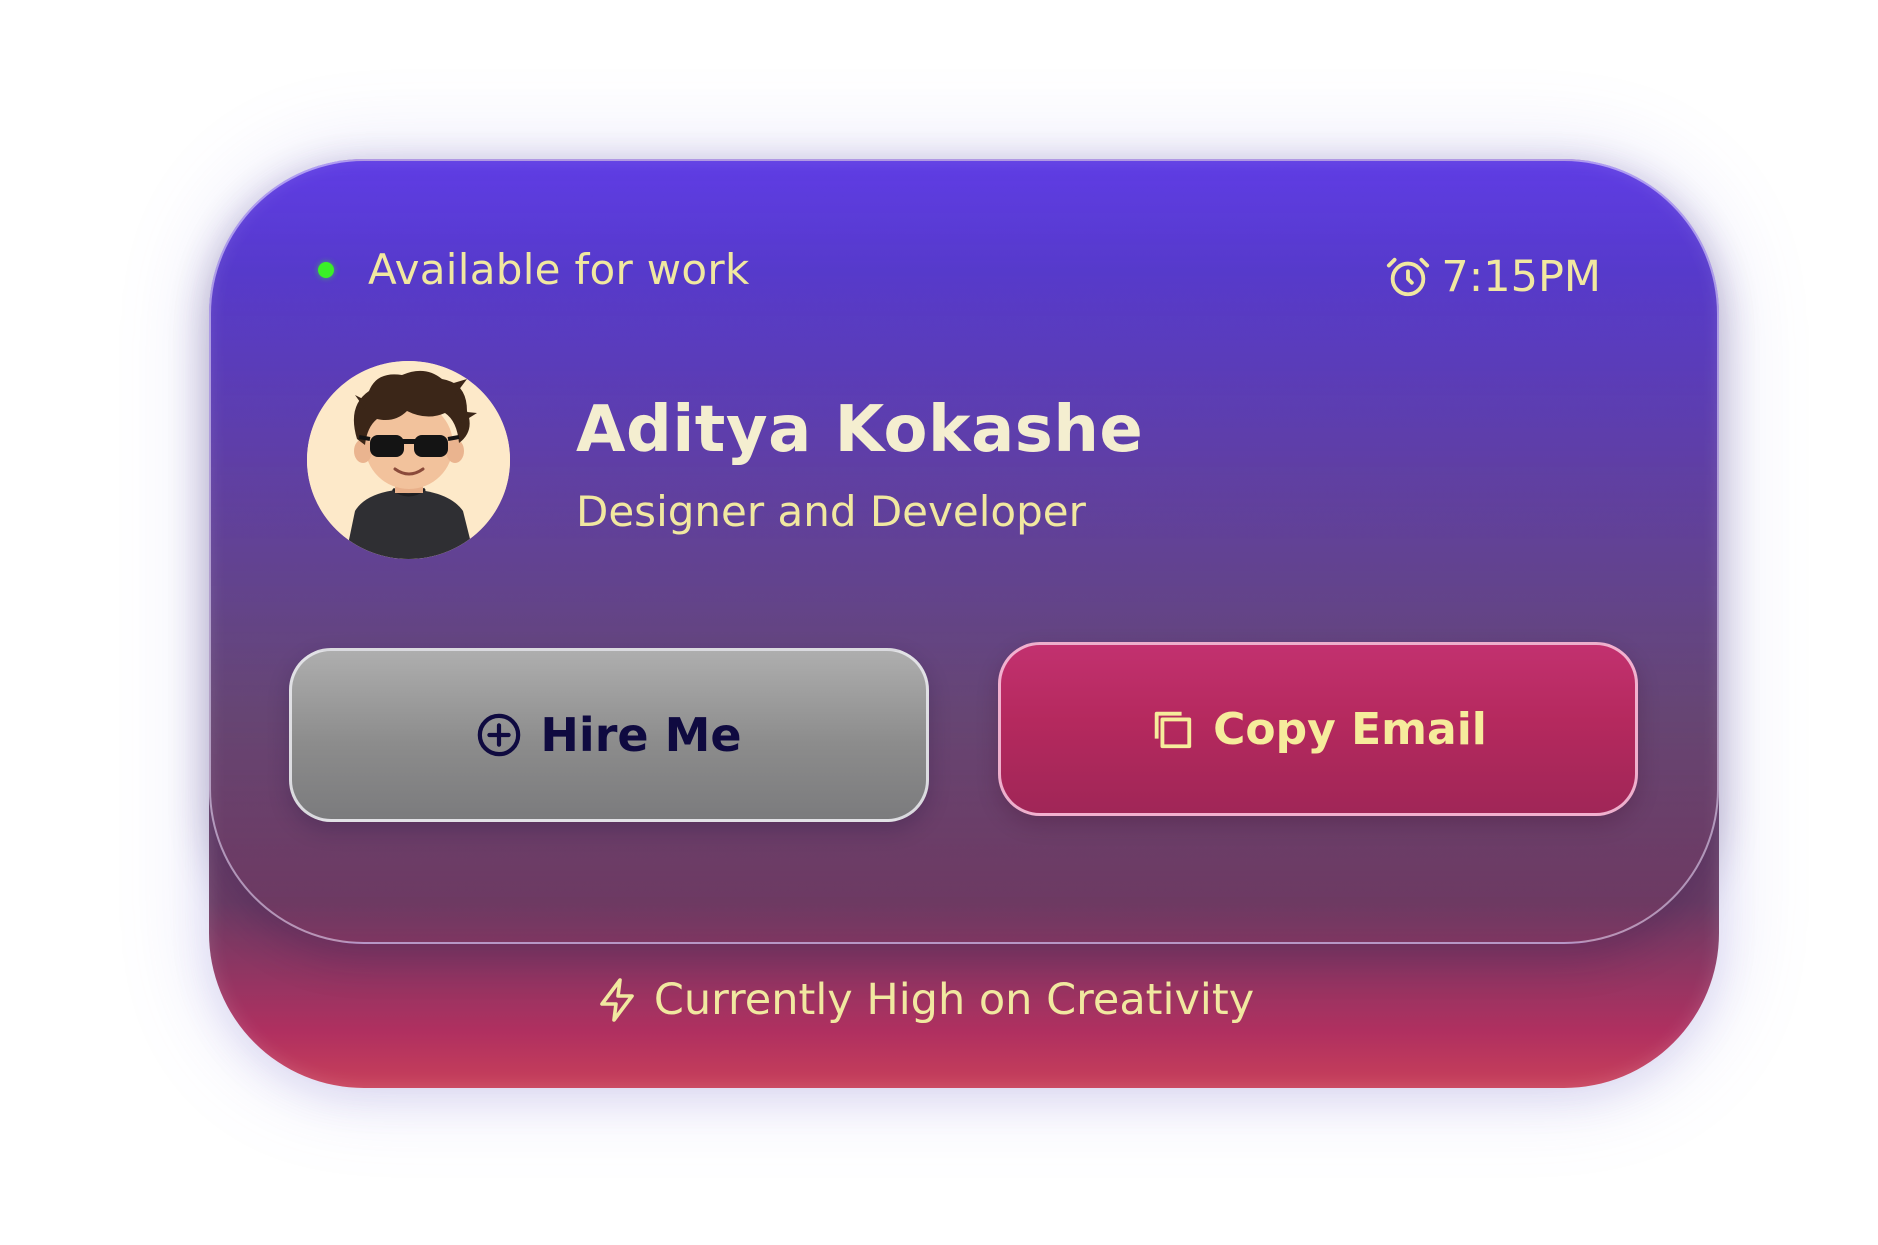 This screenshot has height=1245, width=1878. Describe the element at coordinates (1408, 277) in the screenshot. I see `alarm-clock-icon` at that location.